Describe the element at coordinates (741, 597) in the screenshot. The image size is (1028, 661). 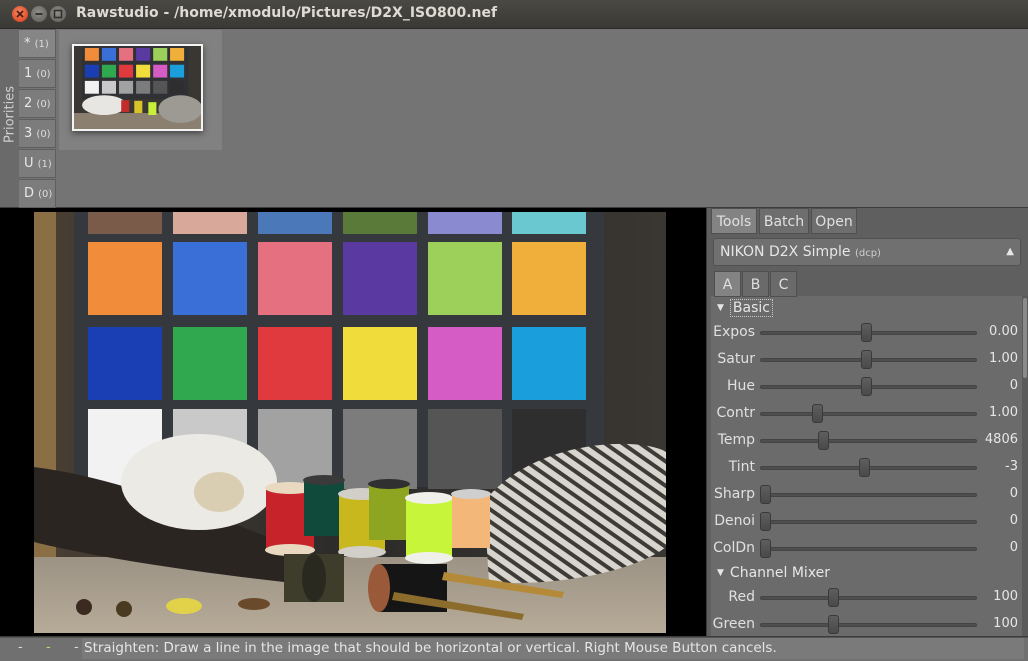
I see `slider-label: Red` at that location.